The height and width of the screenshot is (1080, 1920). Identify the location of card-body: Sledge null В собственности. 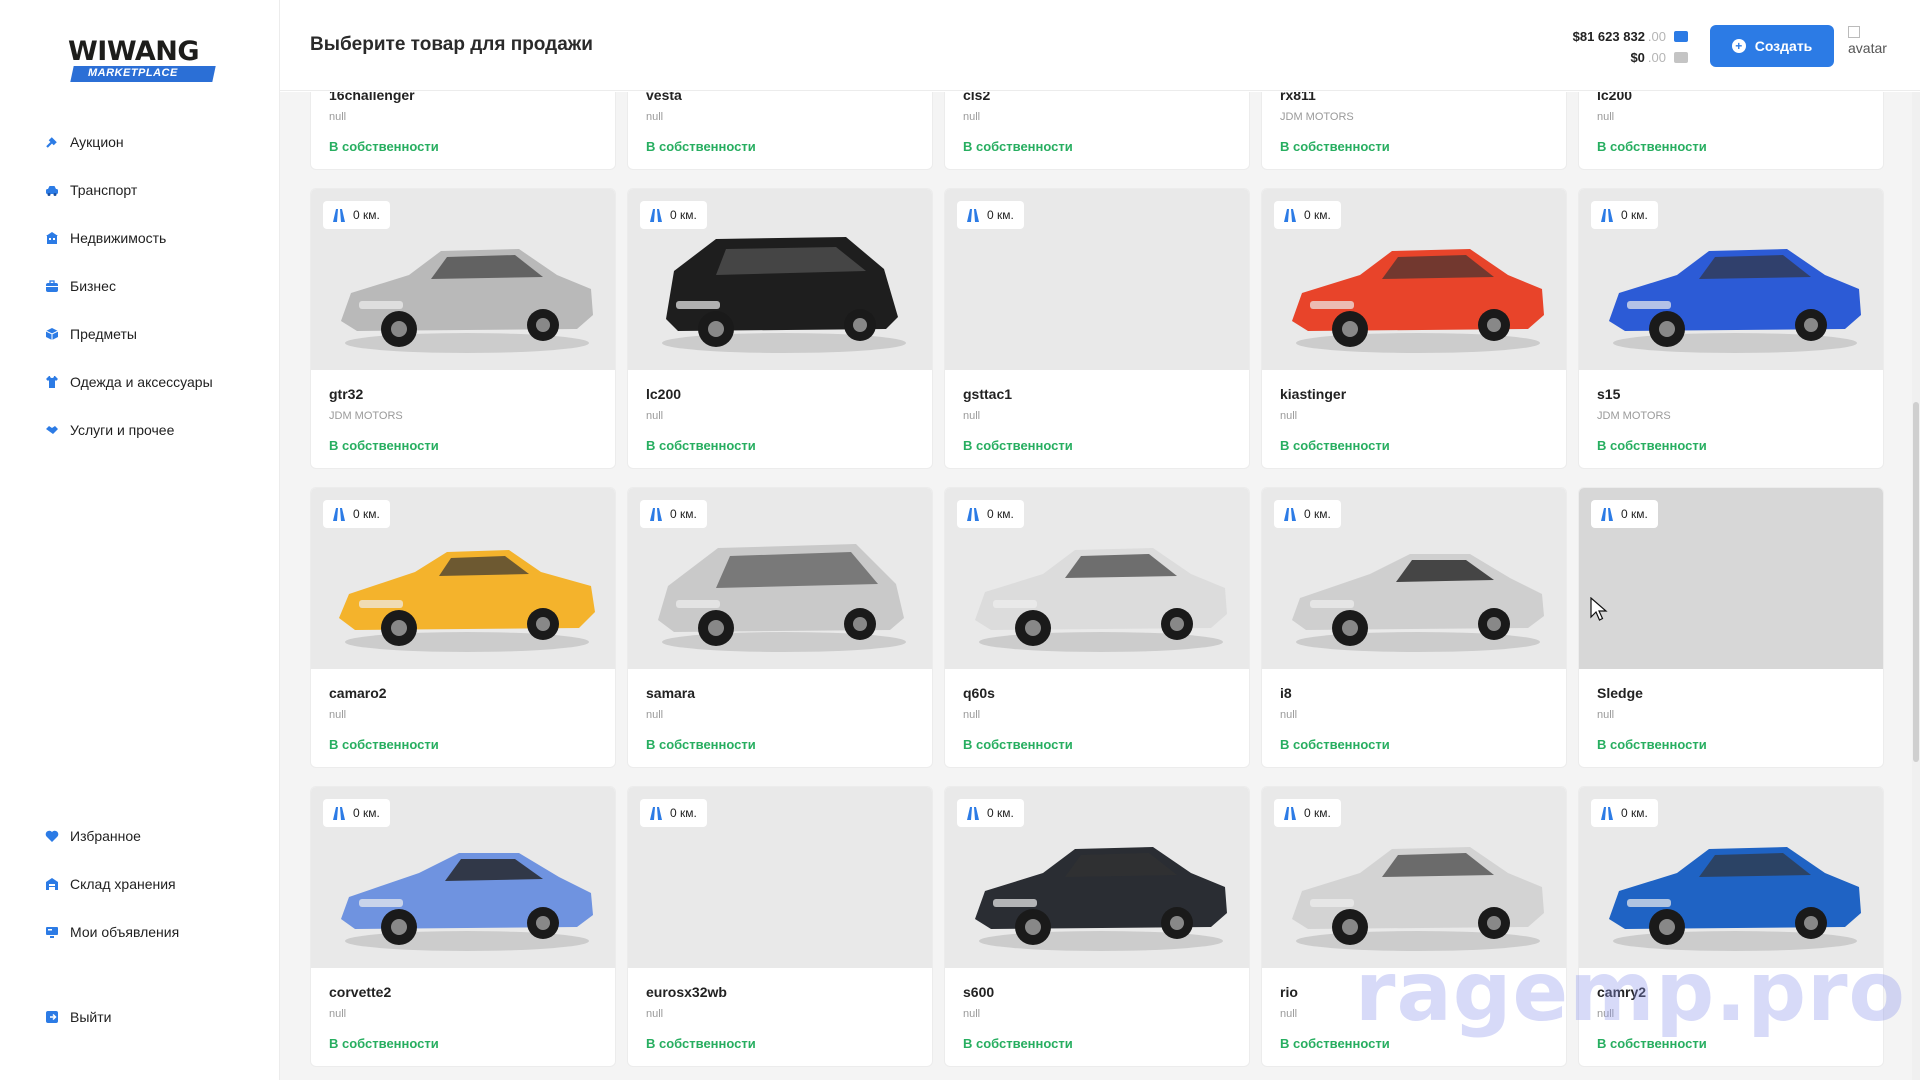
(1731, 710).